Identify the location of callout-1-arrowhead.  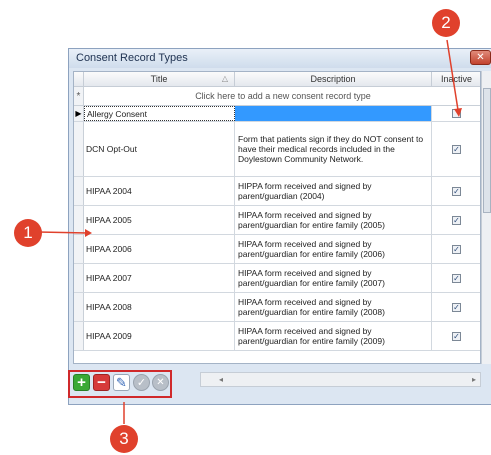
(88, 233).